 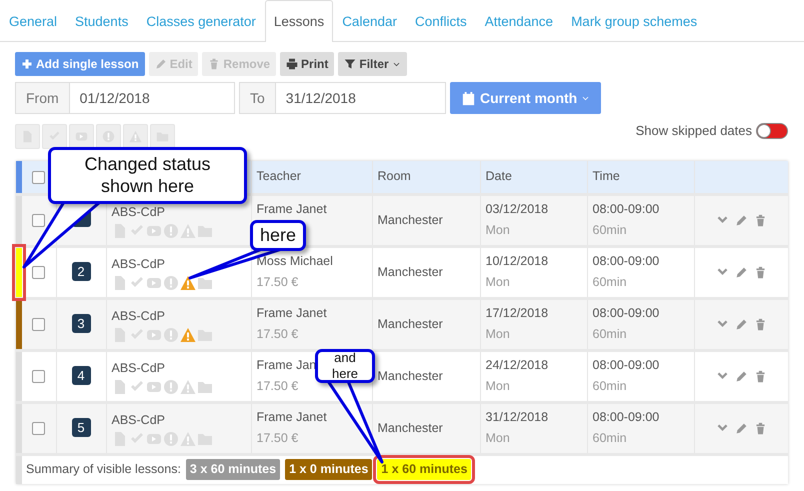 What do you see at coordinates (345, 366) in the screenshot?
I see `callout: and here` at bounding box center [345, 366].